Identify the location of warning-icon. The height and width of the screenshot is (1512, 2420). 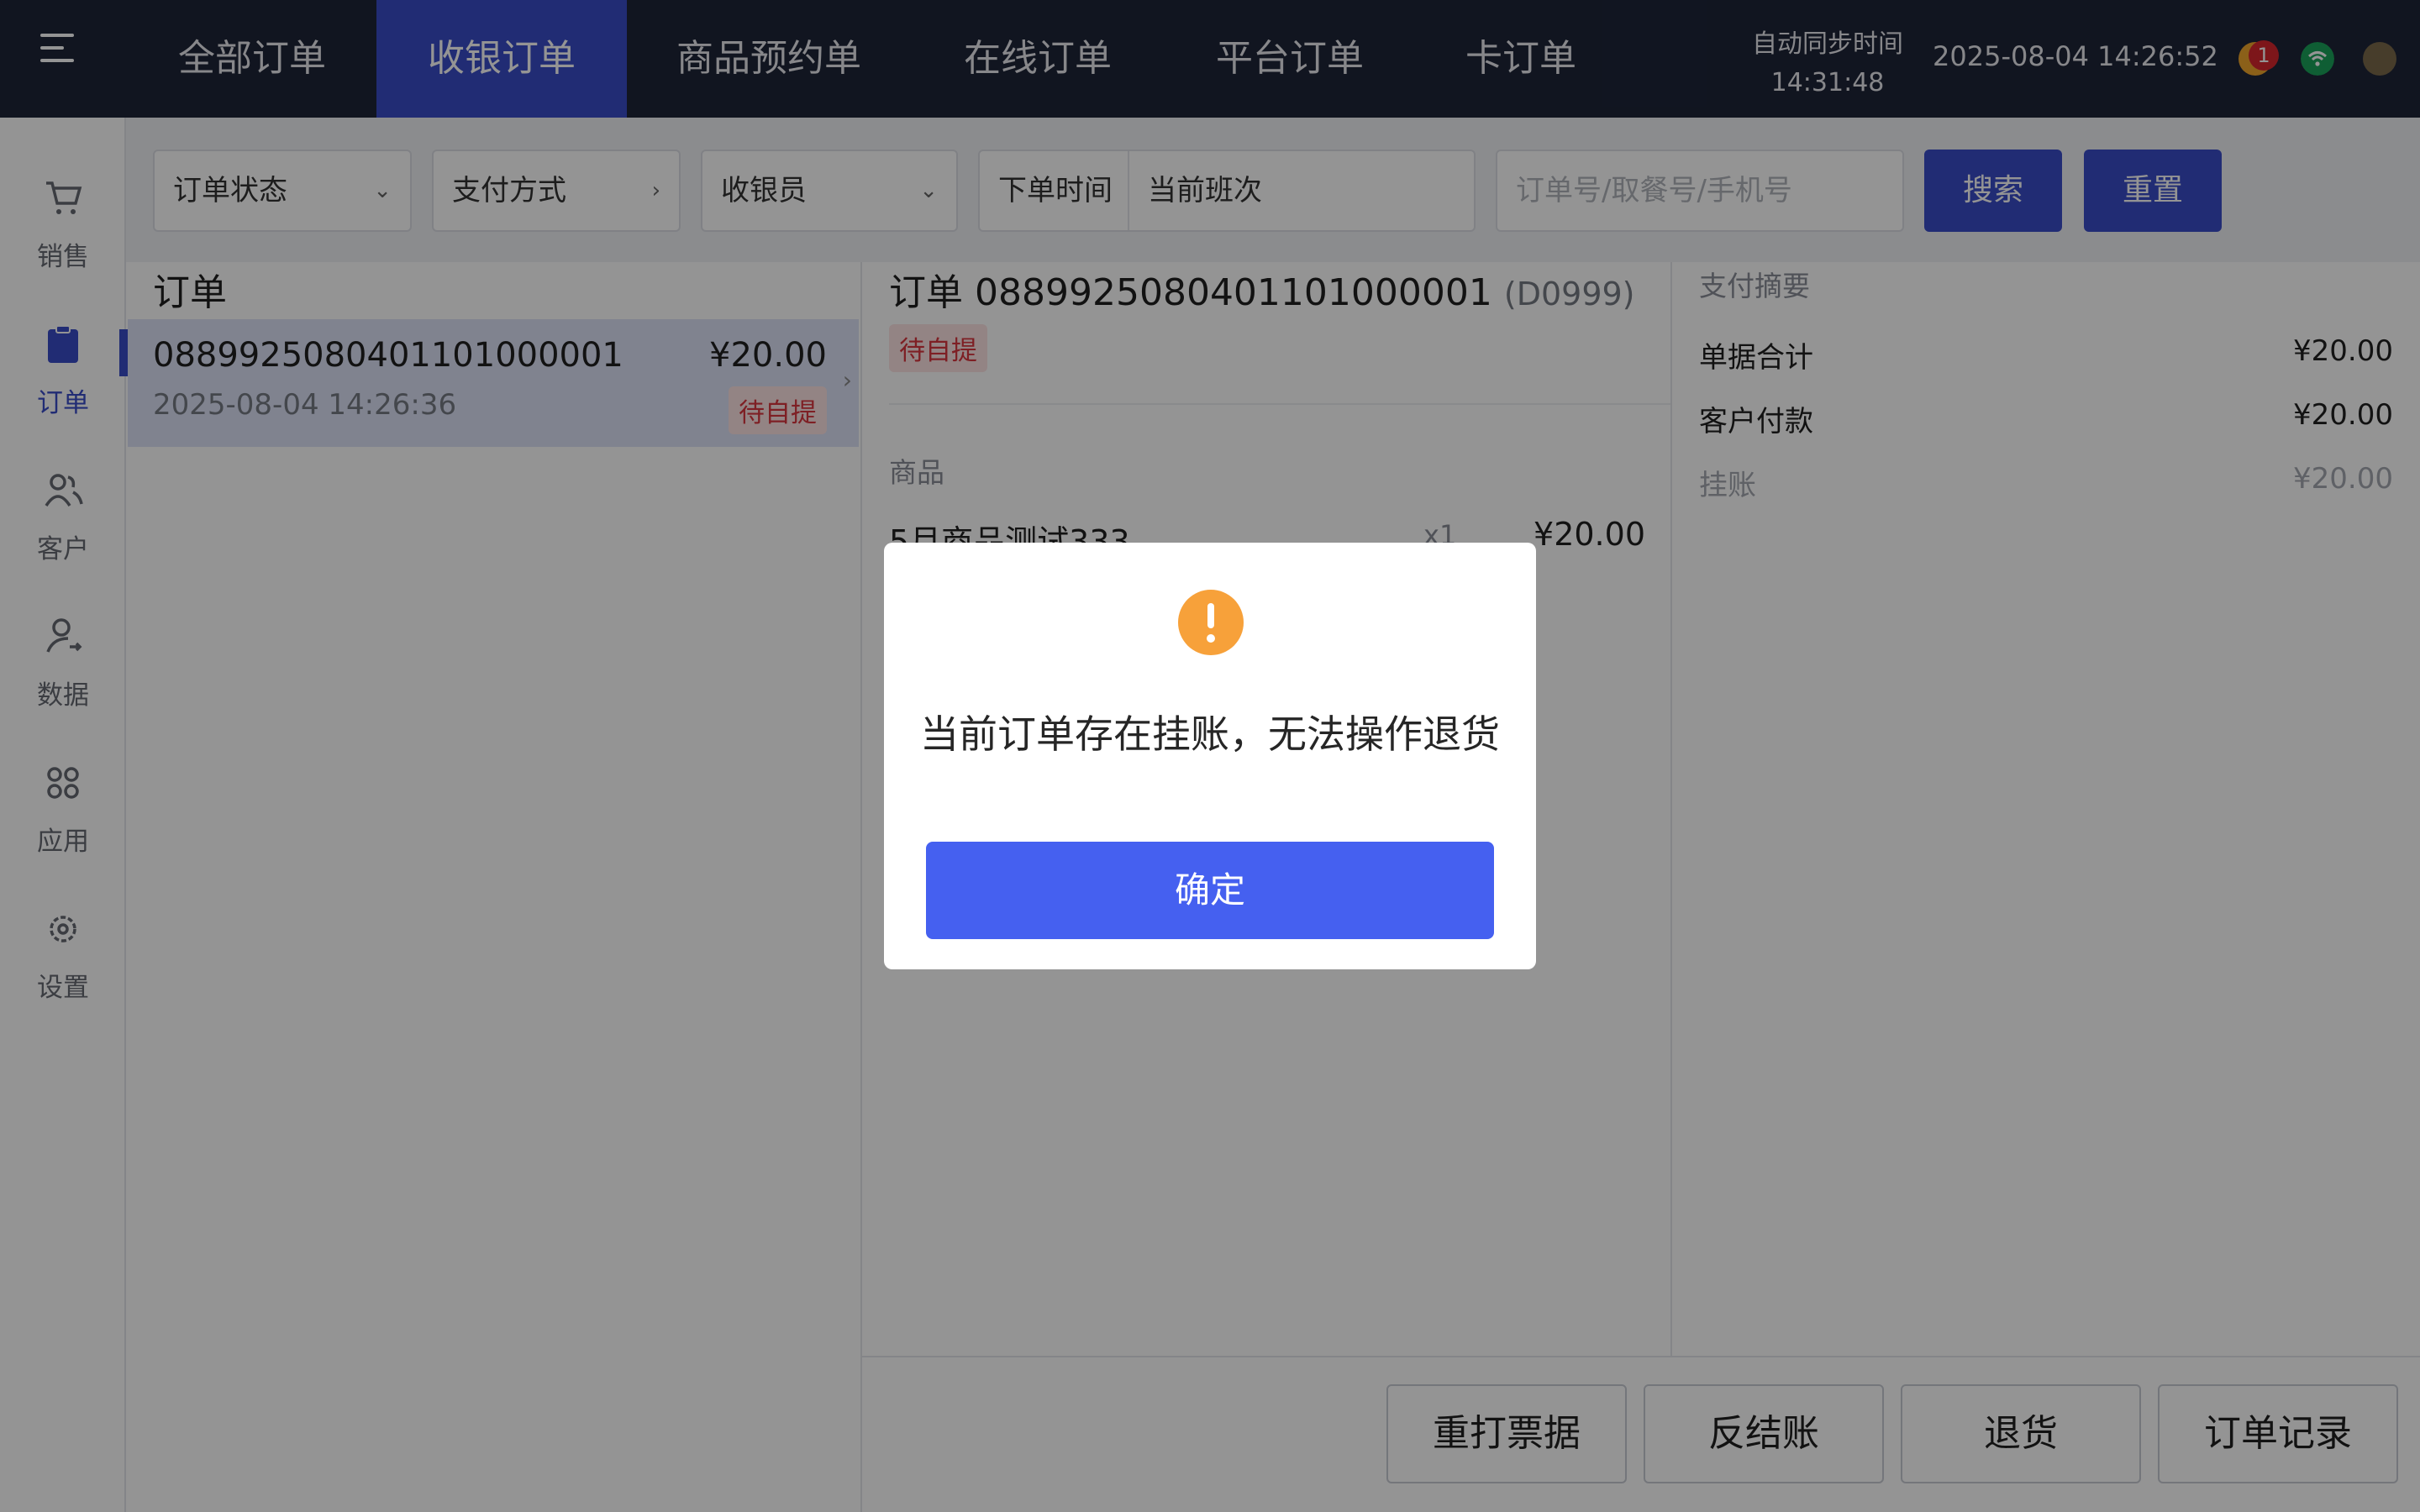
(1211, 622).